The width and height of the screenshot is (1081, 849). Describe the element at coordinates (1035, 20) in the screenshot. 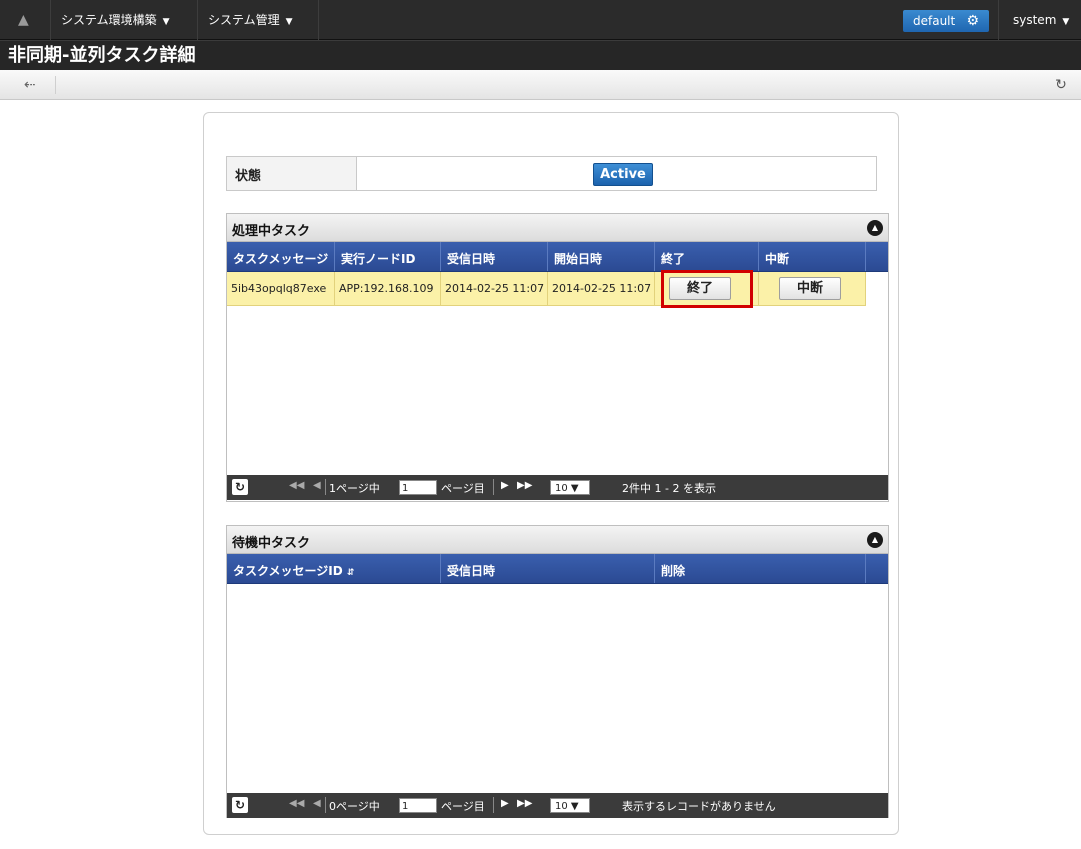

I see `user-label: system` at that location.